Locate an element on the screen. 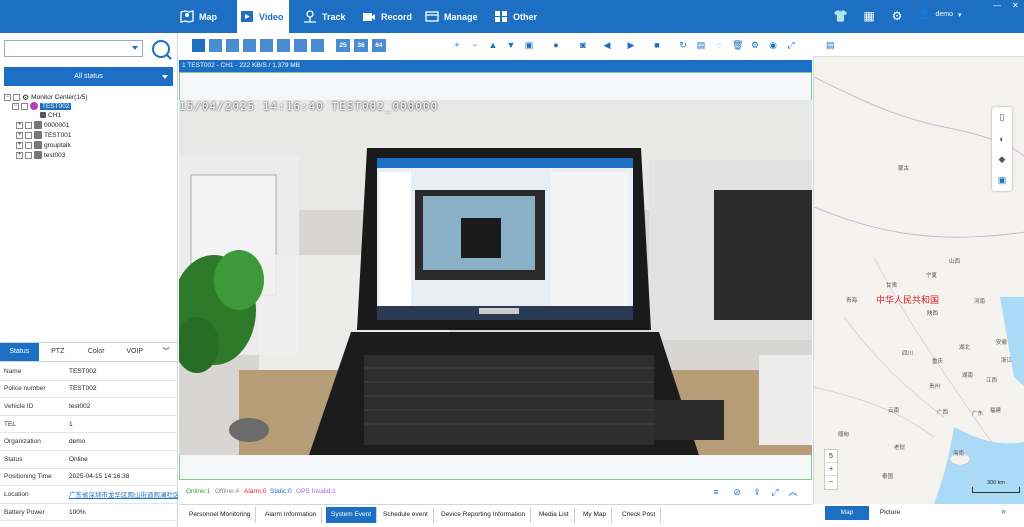  camera-icon is located at coordinates (43, 115).